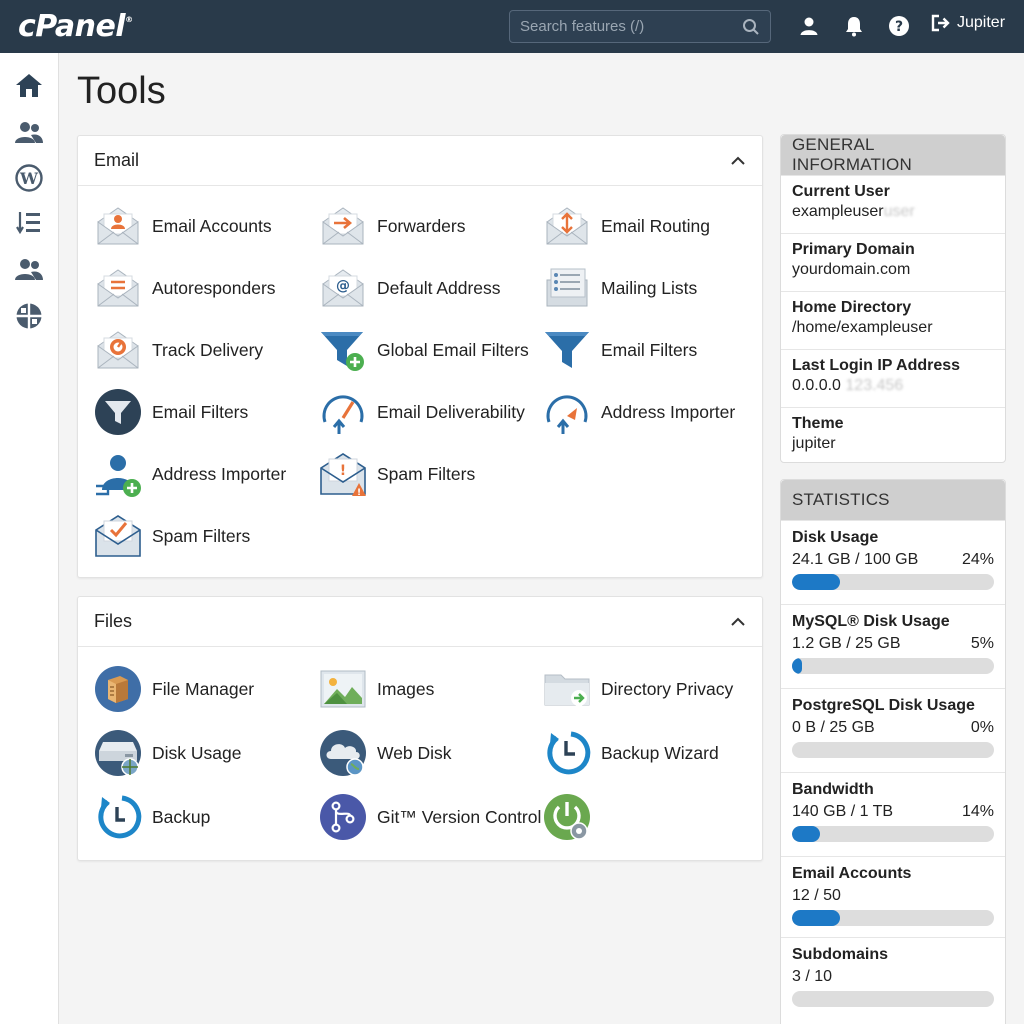 This screenshot has width=1024, height=1024. Describe the element at coordinates (567, 414) in the screenshot. I see `address-importer-icon` at that location.